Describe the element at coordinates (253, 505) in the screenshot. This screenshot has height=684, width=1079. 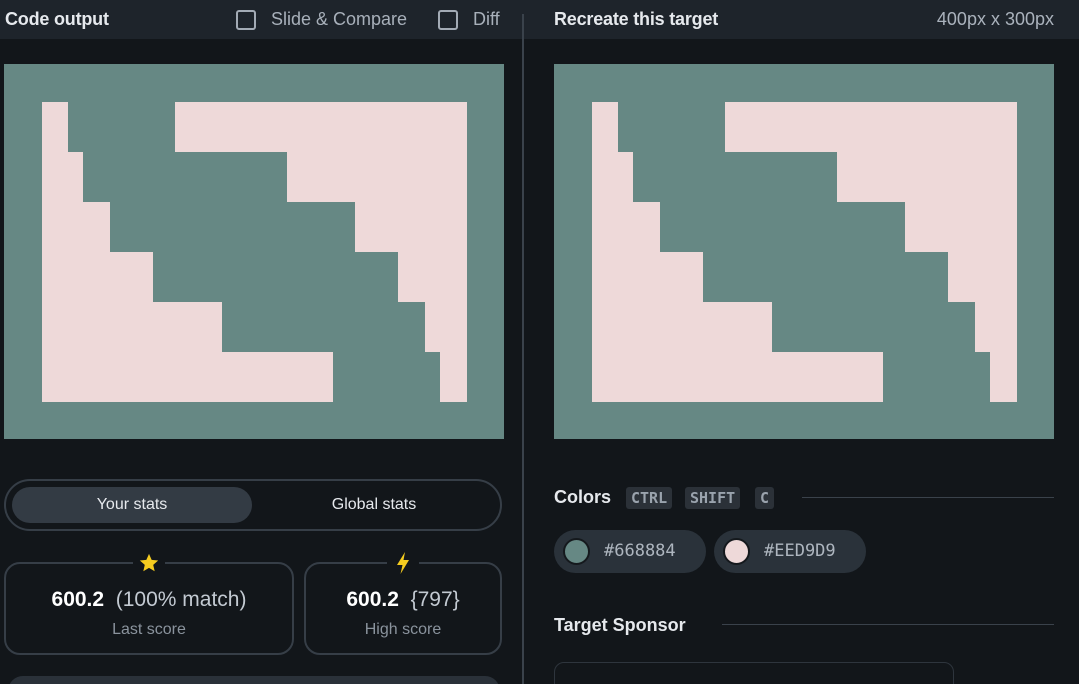
I see `stats-tabs: Your stats Global stats` at that location.